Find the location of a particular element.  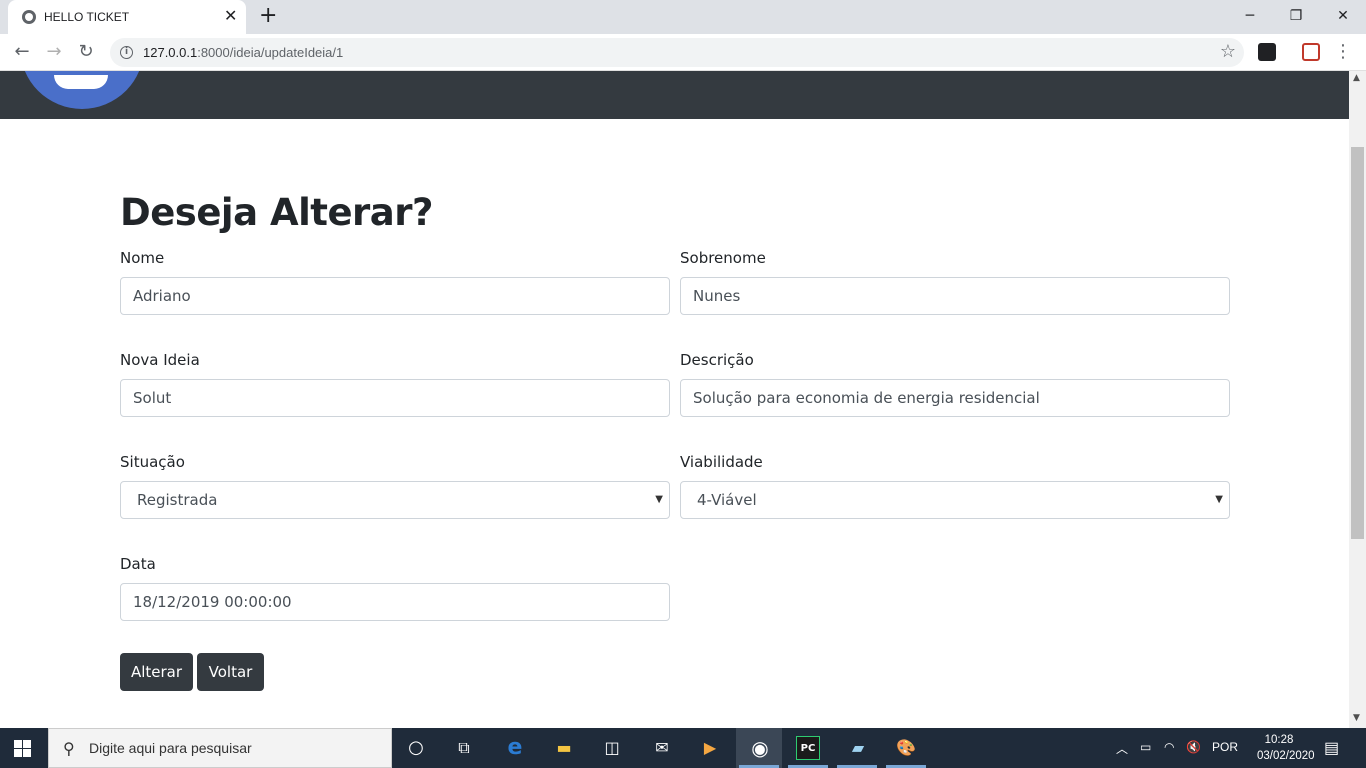

site-navbar is located at coordinates (674, 95).